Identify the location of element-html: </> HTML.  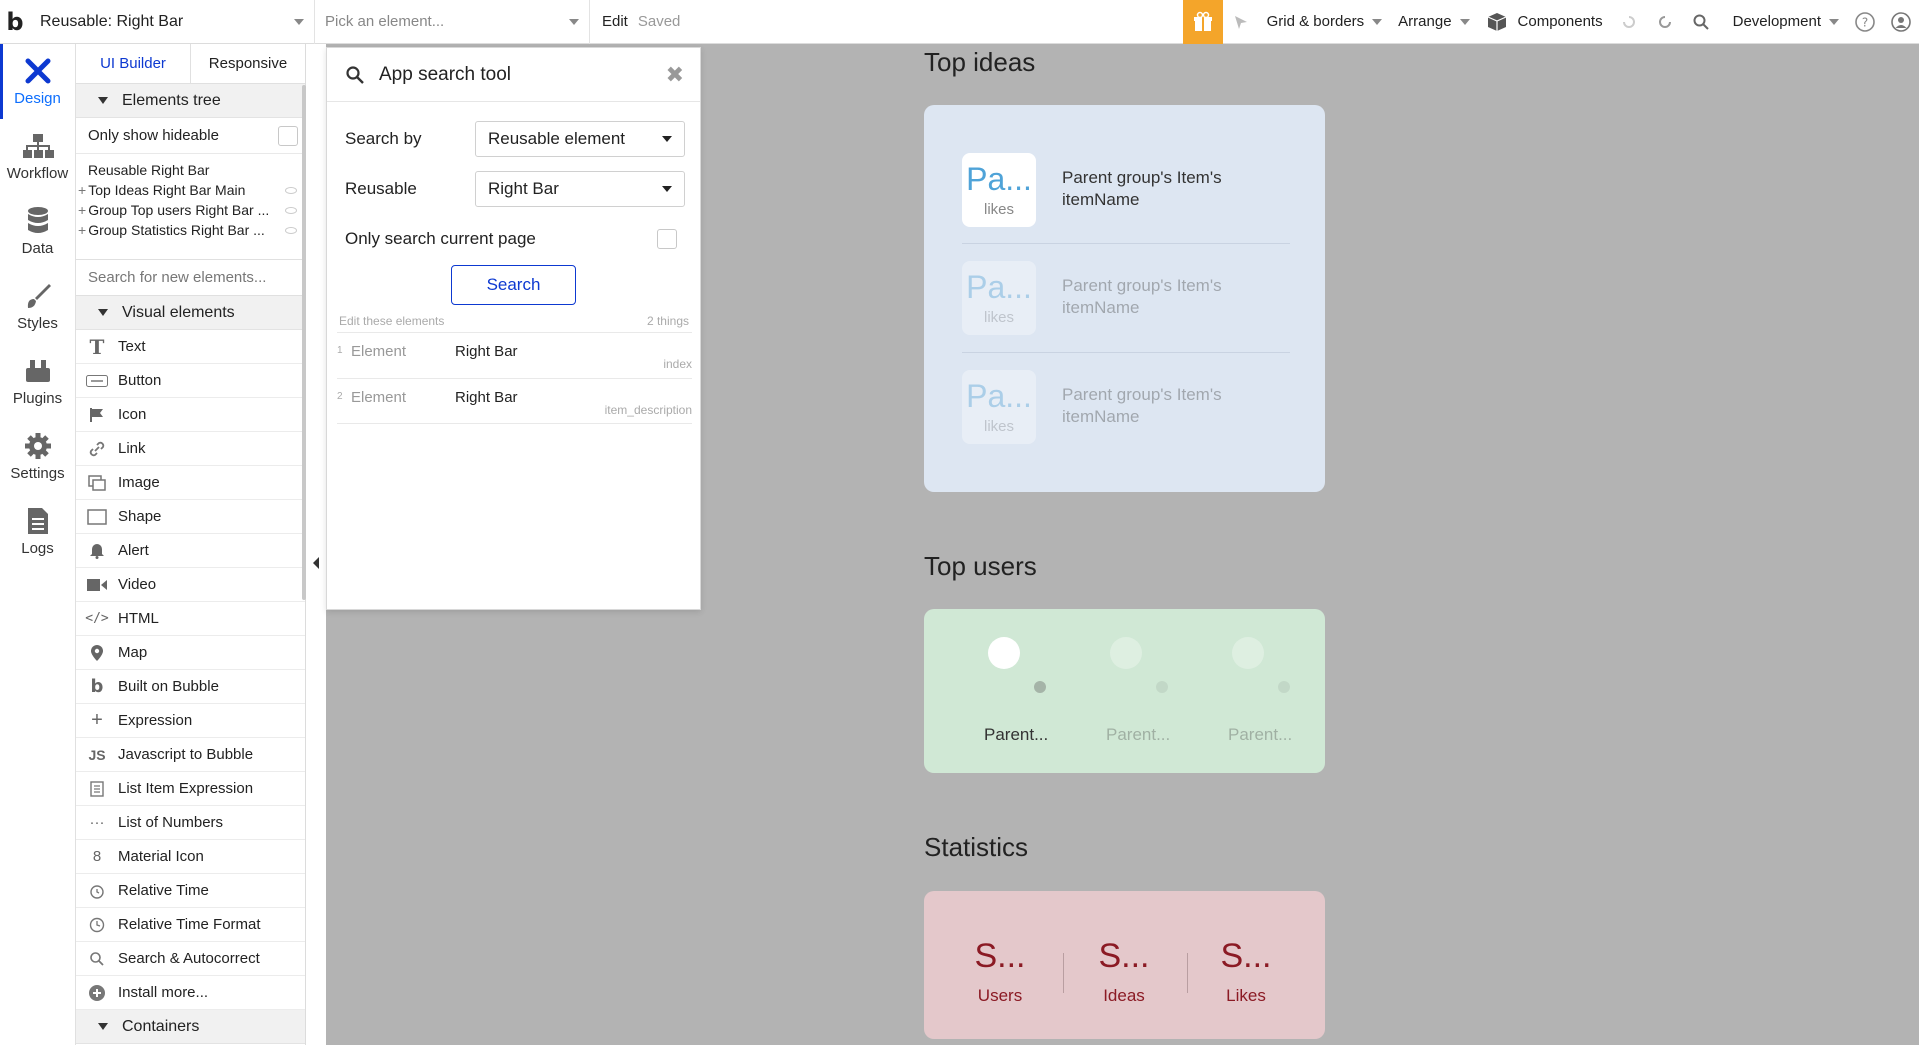
(190, 619).